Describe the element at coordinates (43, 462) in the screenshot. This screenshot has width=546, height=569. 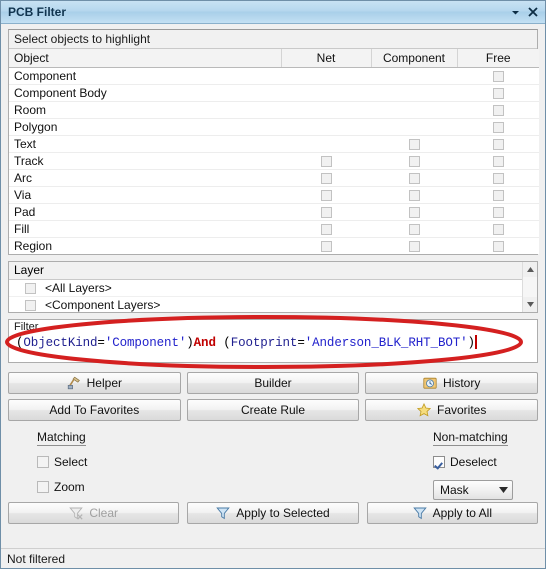
I see `select-checkbox` at that location.